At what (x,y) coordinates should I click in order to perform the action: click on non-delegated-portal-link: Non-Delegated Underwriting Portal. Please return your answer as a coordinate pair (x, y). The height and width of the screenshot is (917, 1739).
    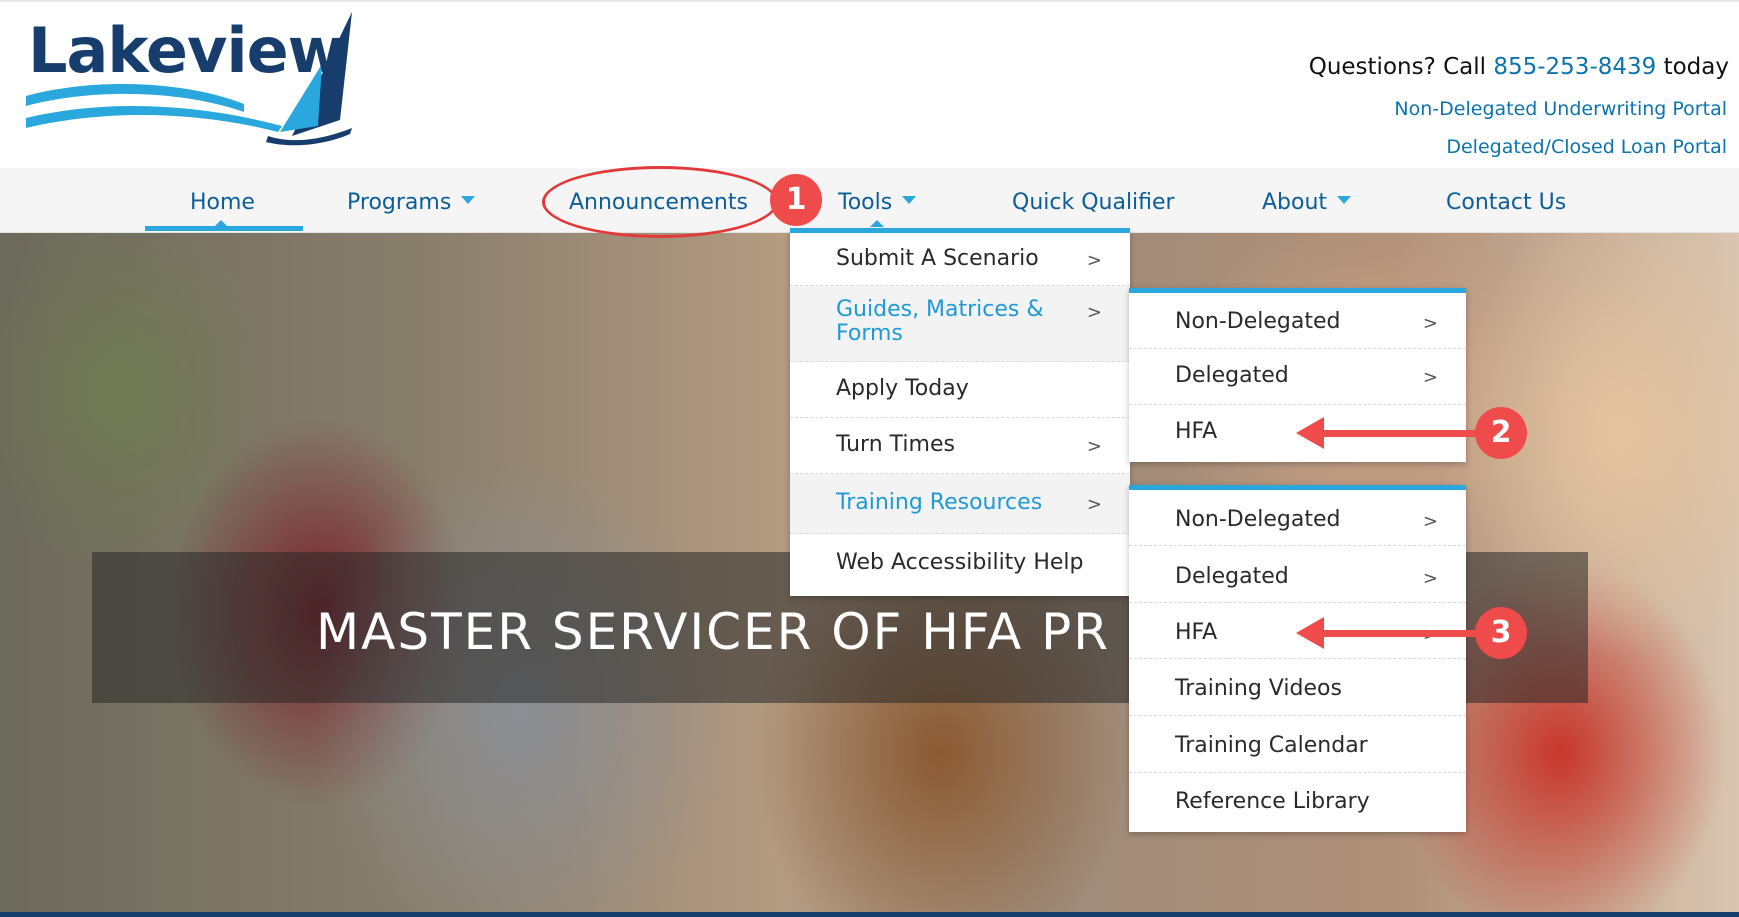
    Looking at the image, I should click on (1560, 109).